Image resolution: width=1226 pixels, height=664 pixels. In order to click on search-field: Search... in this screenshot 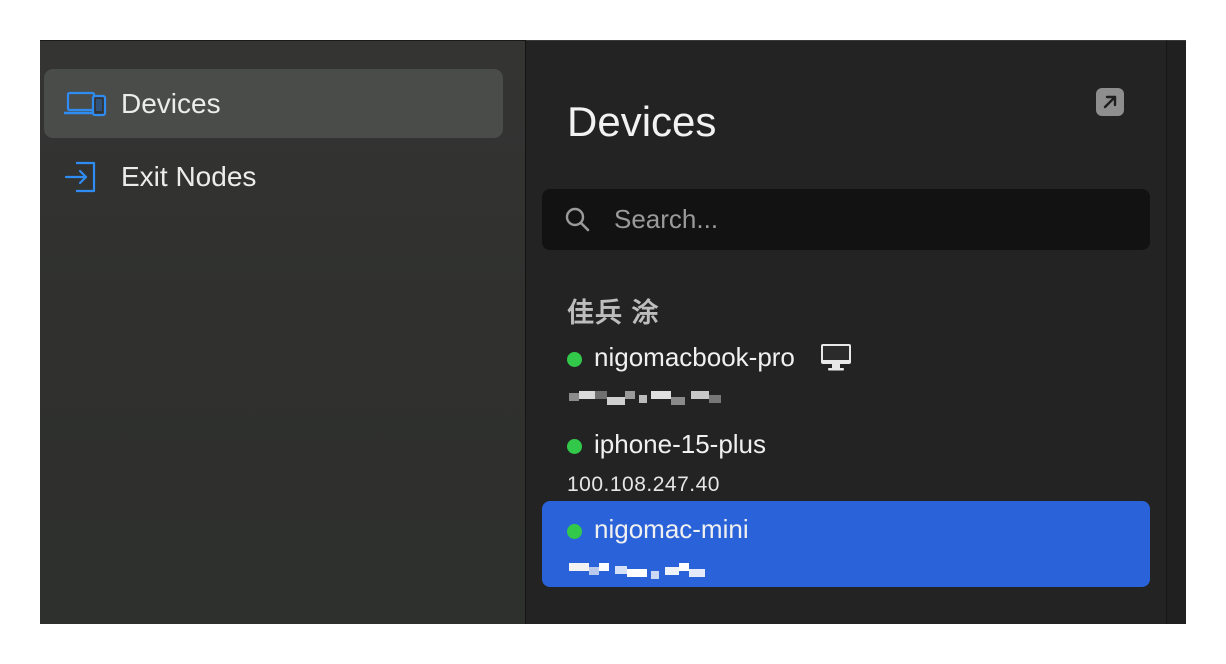, I will do `click(846, 219)`.